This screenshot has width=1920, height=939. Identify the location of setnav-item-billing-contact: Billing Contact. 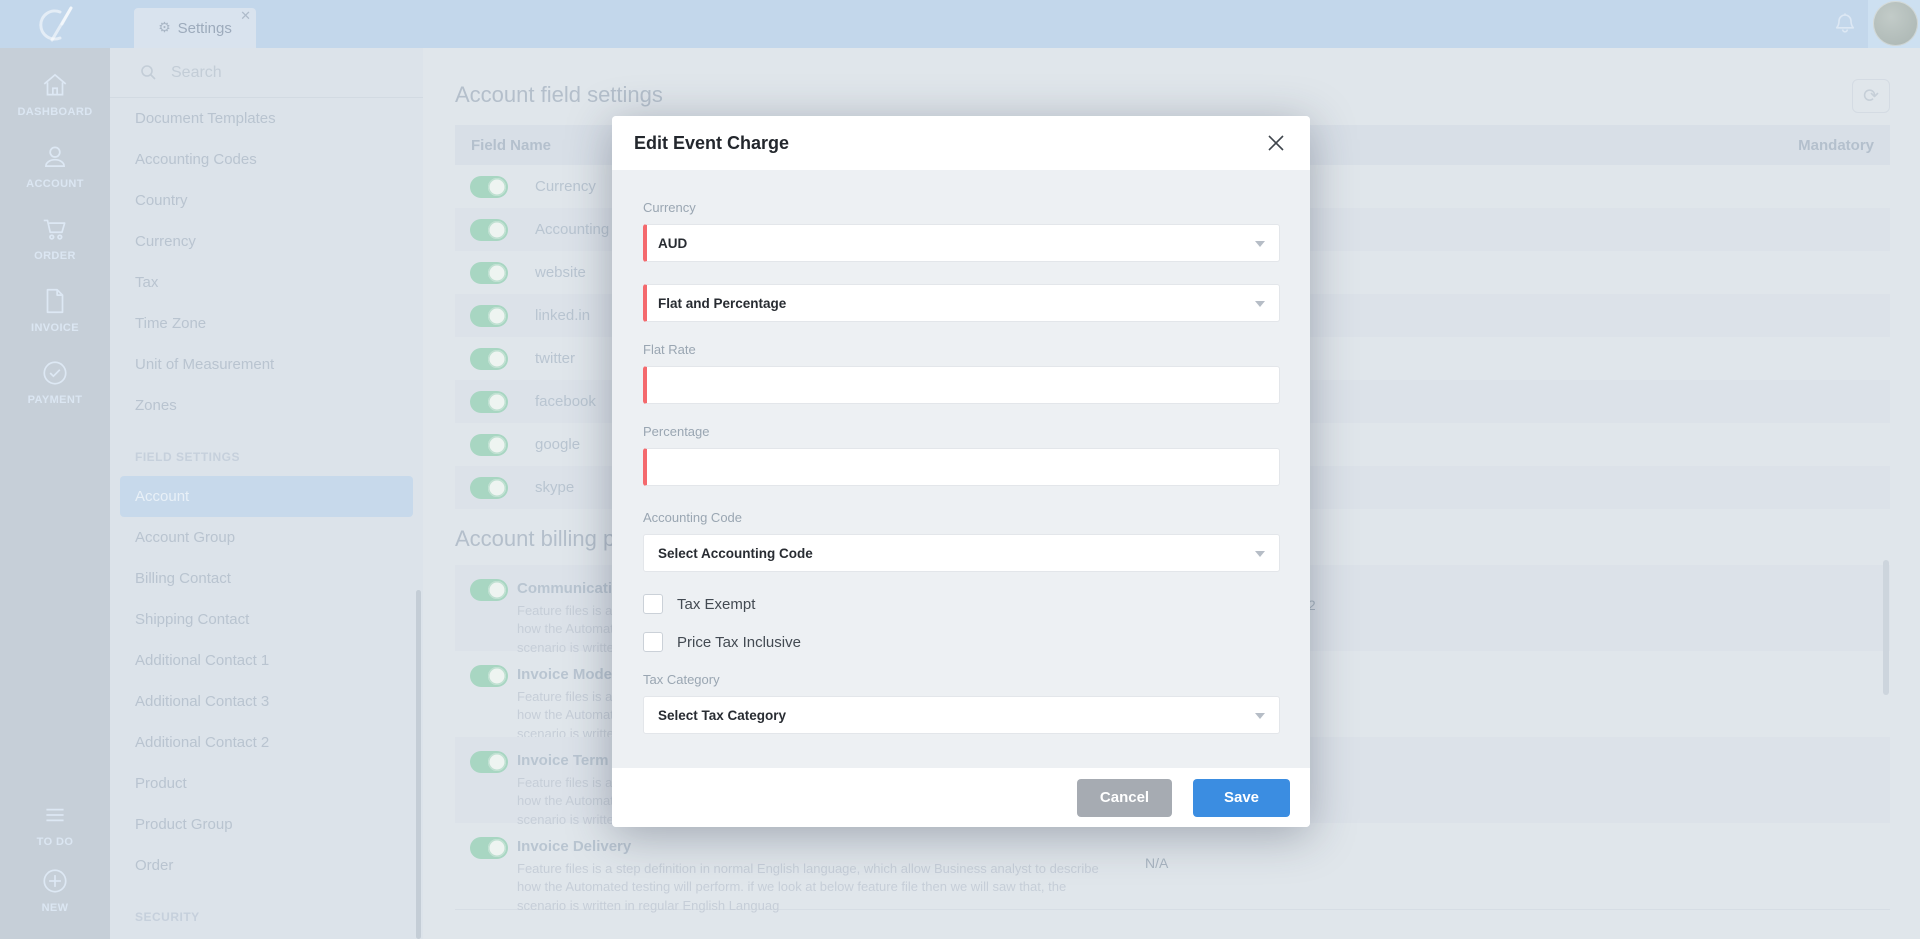
(266, 578).